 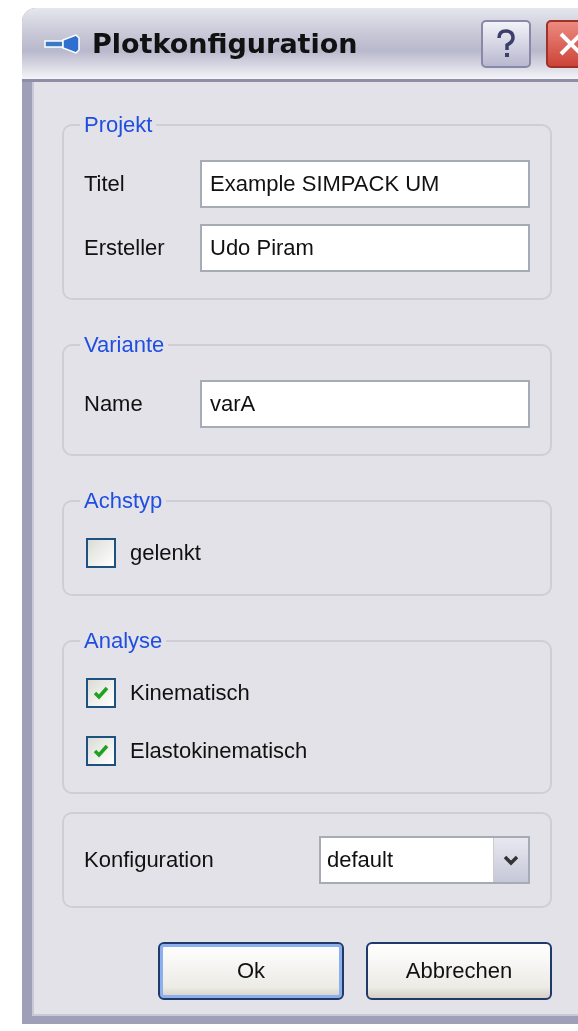 What do you see at coordinates (225, 43) in the screenshot?
I see `window-title: Plotkonfiguration` at bounding box center [225, 43].